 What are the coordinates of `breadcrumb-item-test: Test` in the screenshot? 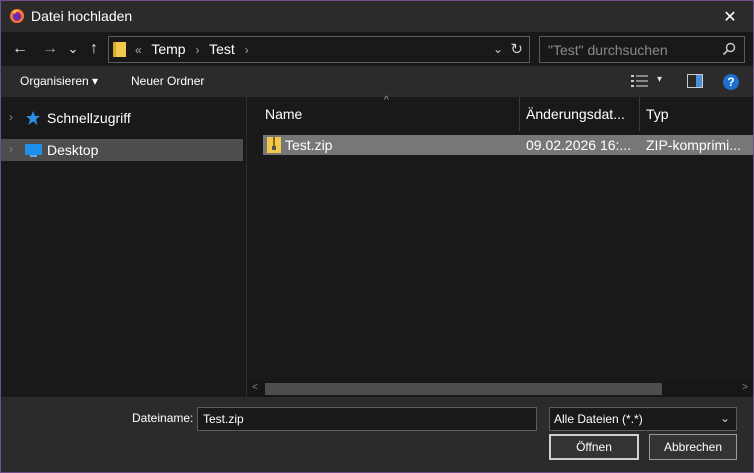 It's located at (222, 49).